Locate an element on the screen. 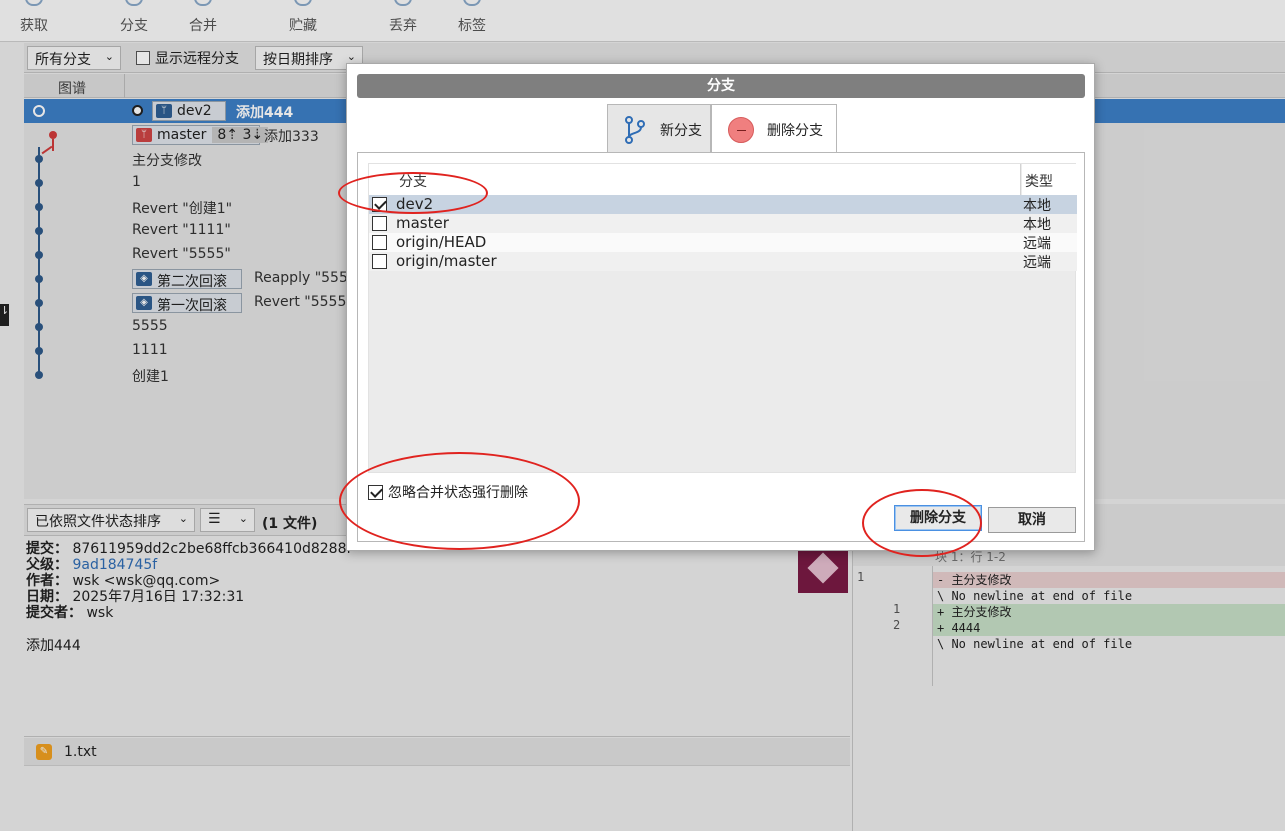  cancel-button: 取消 is located at coordinates (1032, 520).